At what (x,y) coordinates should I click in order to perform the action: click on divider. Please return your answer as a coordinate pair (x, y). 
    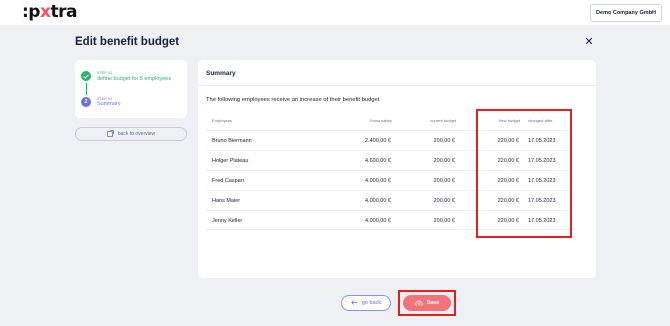
    Looking at the image, I should click on (397, 85).